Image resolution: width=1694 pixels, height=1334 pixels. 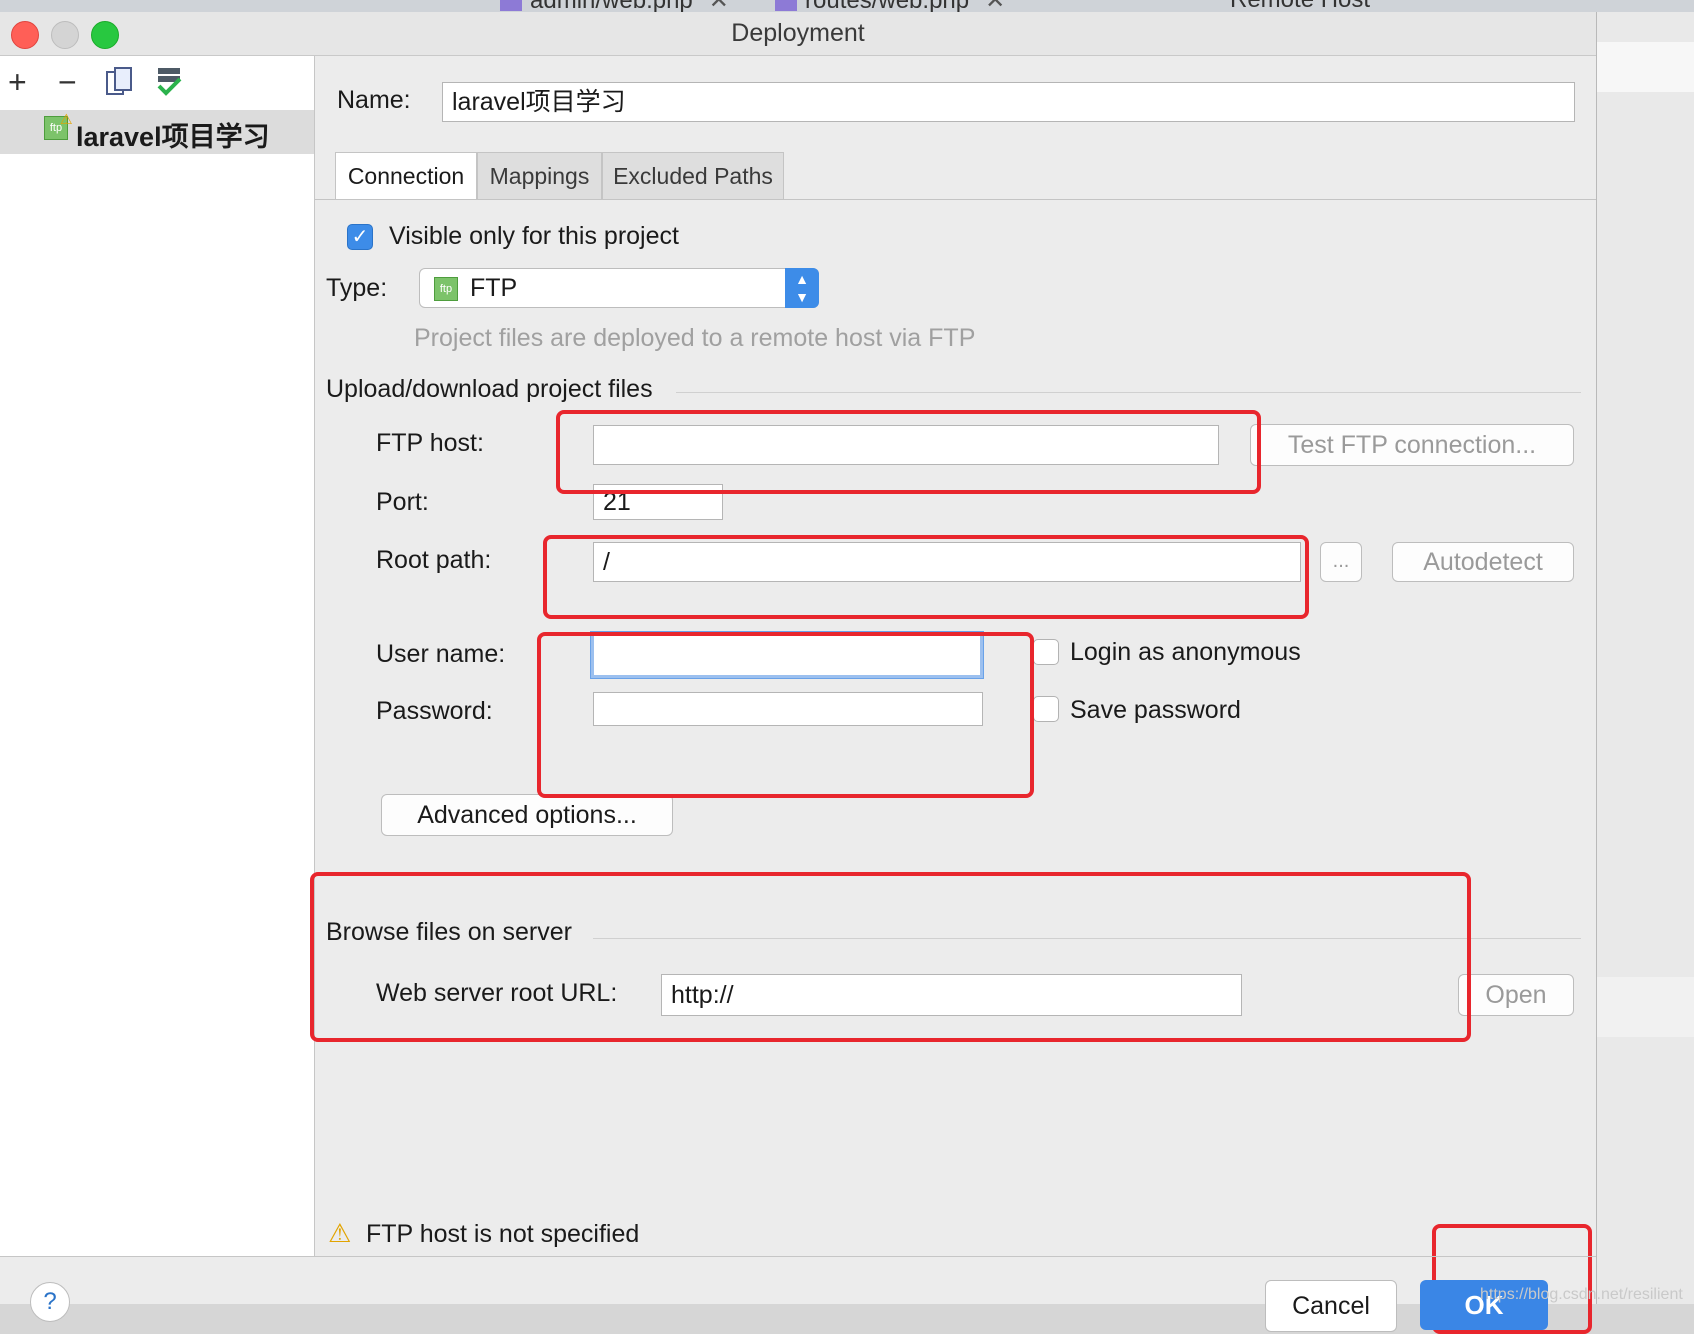 I want to click on chevron-updown-icon: ▲ ▼, so click(x=802, y=288).